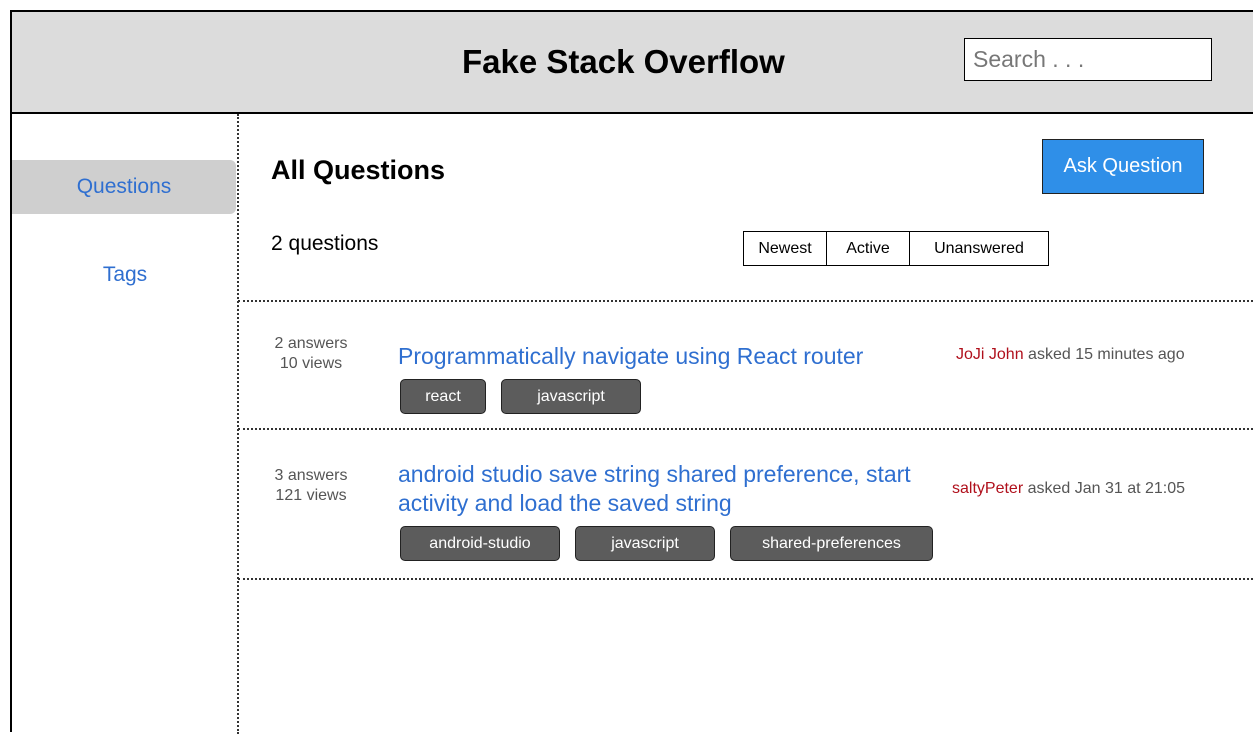  Describe the element at coordinates (1106, 488) in the screenshot. I see `question-asked-time: asked Jan 31 at 21:05` at that location.